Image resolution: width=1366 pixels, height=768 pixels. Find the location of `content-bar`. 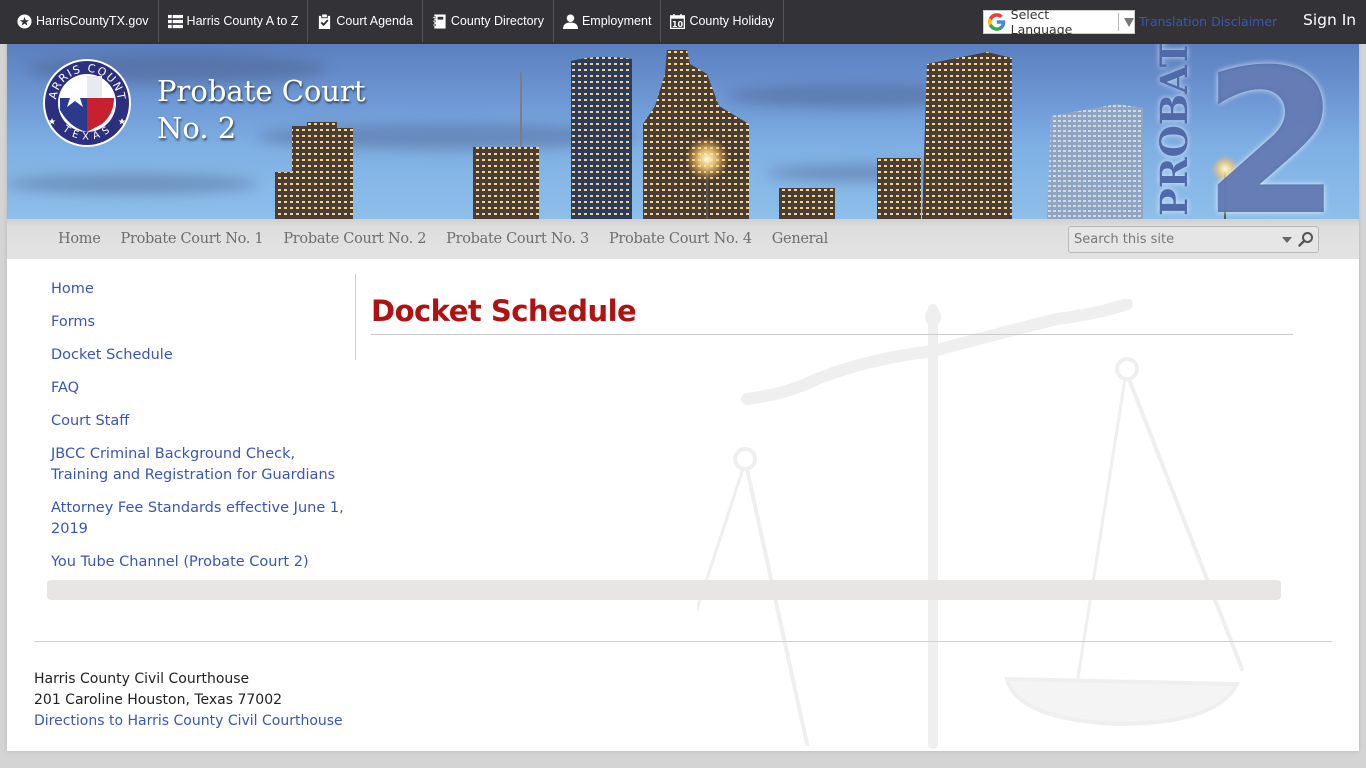

content-bar is located at coordinates (664, 590).